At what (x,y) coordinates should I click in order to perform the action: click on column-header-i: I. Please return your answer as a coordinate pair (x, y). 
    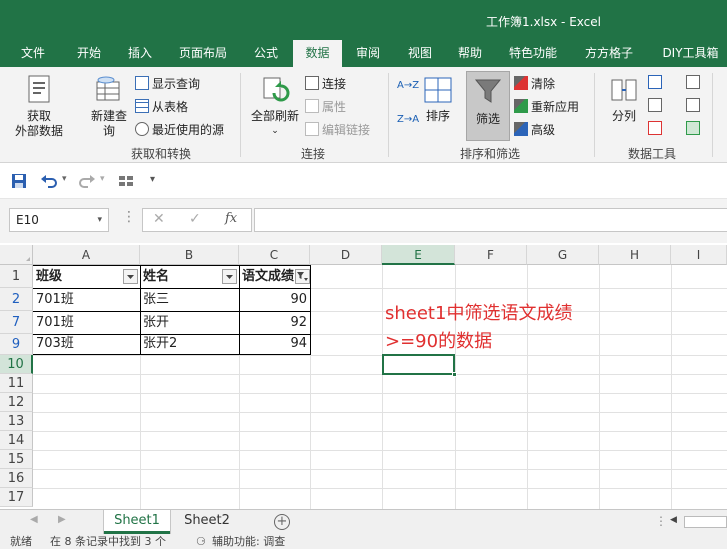
    Looking at the image, I should click on (699, 255).